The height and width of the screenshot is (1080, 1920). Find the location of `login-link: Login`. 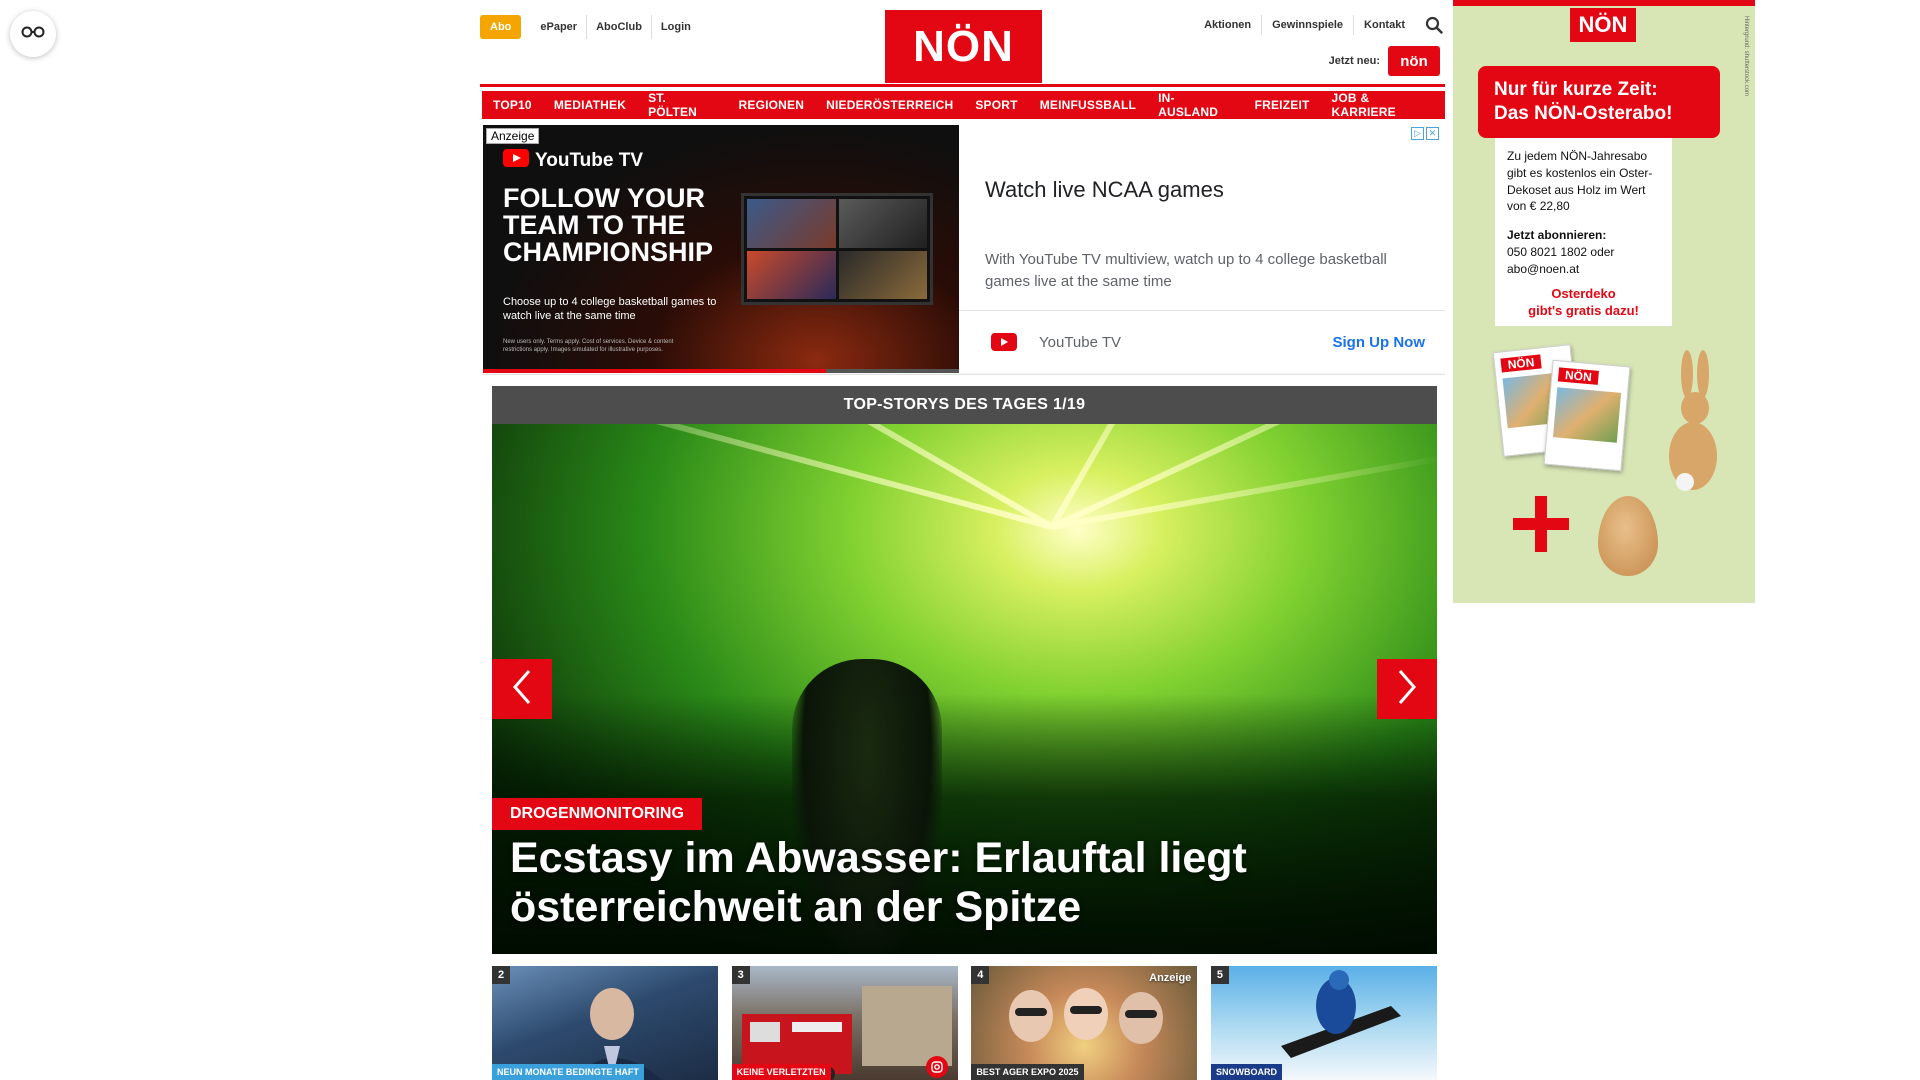

login-link: Login is located at coordinates (675, 27).